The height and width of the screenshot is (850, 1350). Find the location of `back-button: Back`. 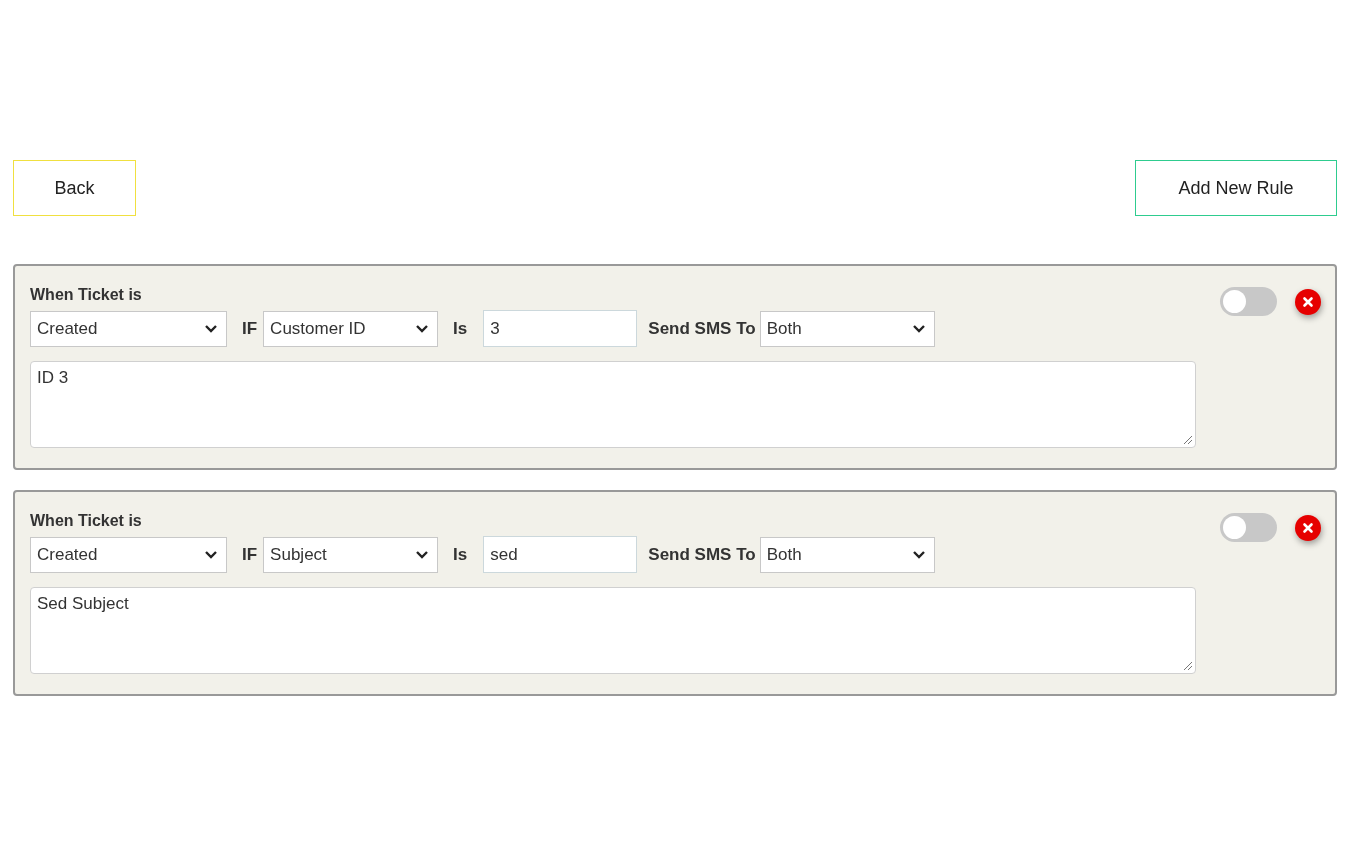

back-button: Back is located at coordinates (74, 188).